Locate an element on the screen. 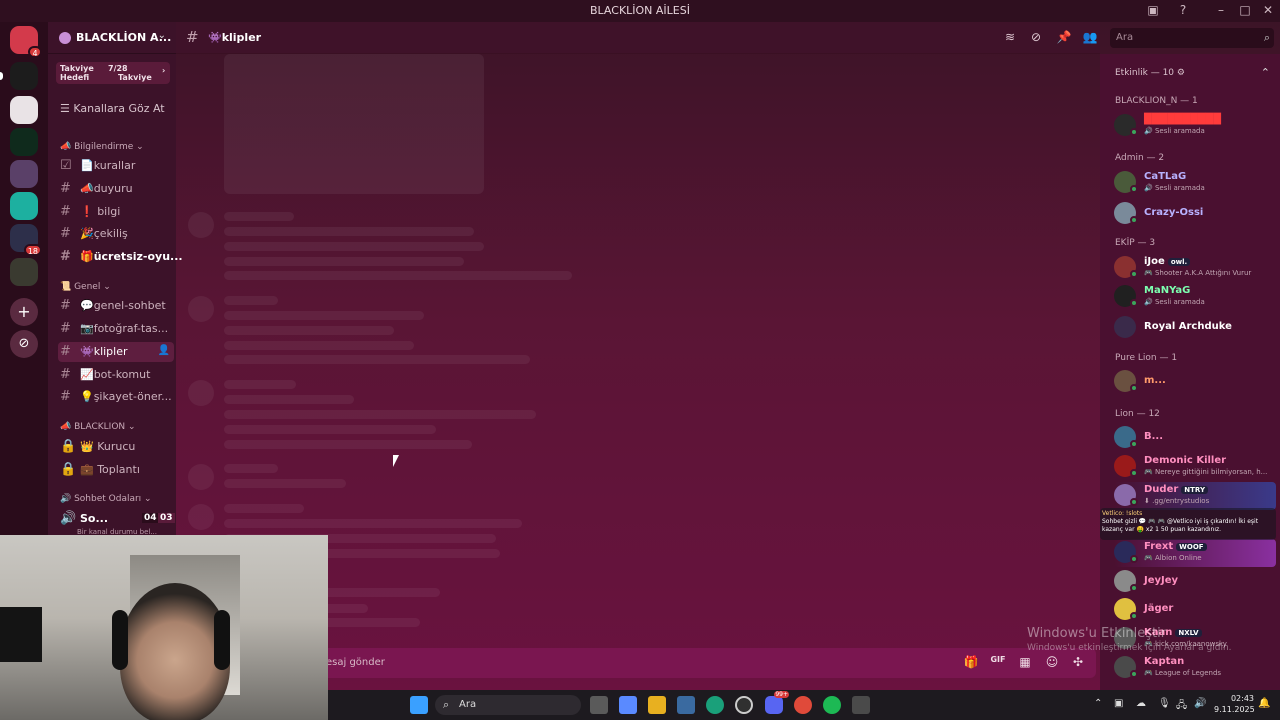  gift-icon: 🎁 is located at coordinates (971, 663).